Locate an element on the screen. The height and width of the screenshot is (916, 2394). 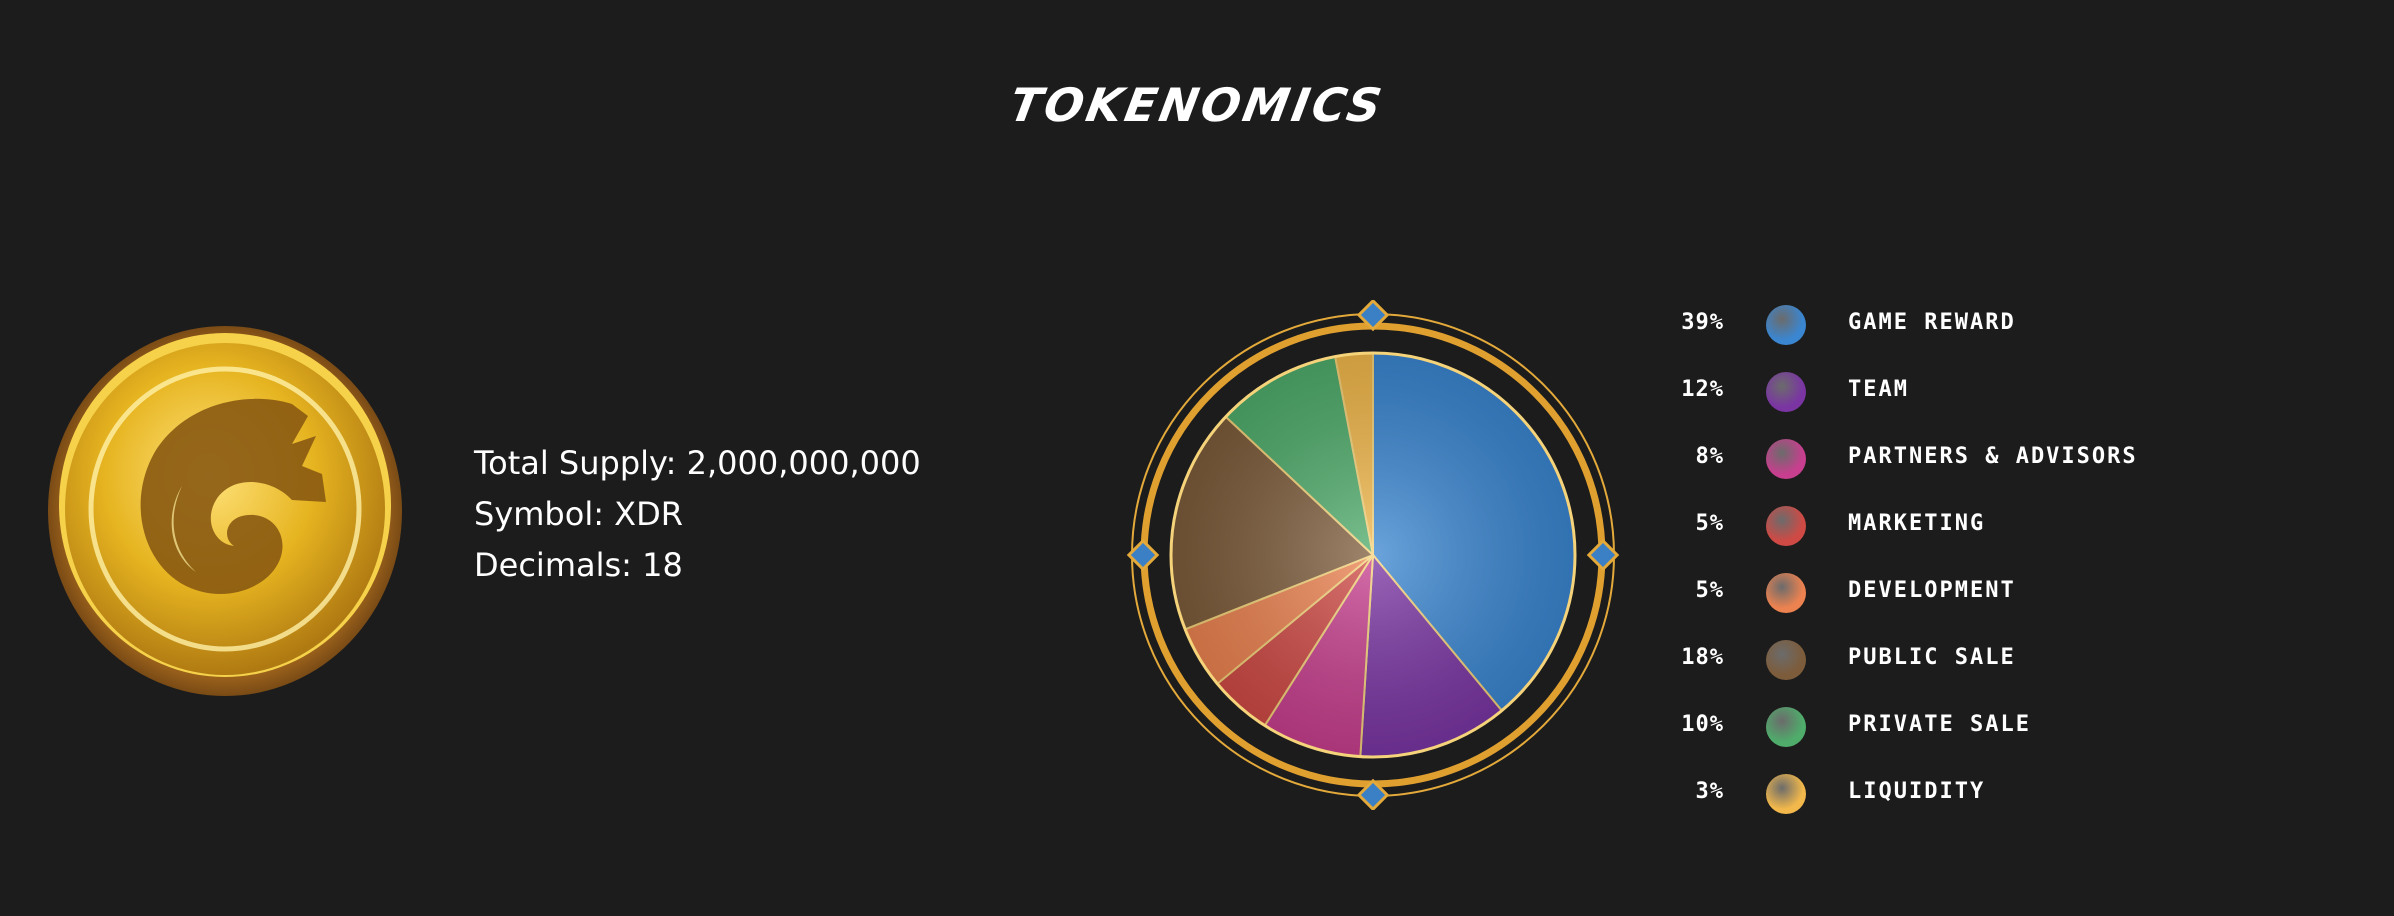
page-title: TOKENOMICS is located at coordinates (1197, 105).